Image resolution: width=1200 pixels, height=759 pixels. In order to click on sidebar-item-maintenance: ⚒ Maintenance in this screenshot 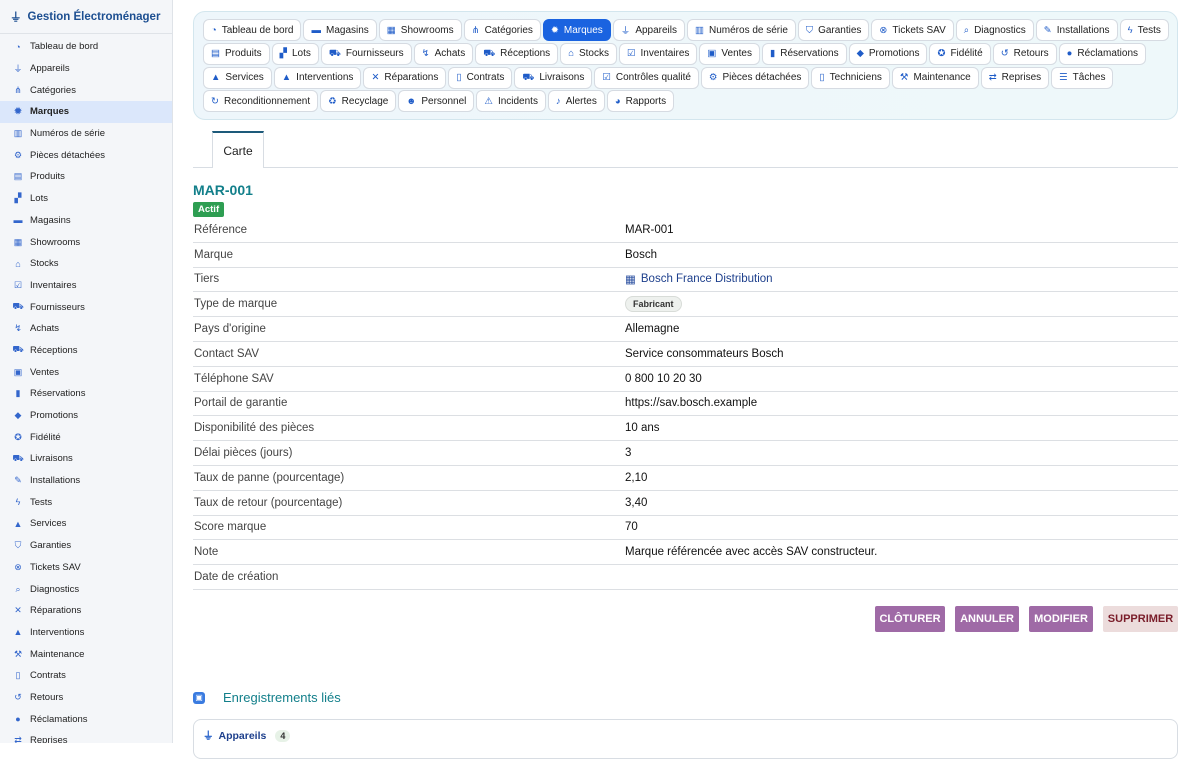, I will do `click(86, 654)`.